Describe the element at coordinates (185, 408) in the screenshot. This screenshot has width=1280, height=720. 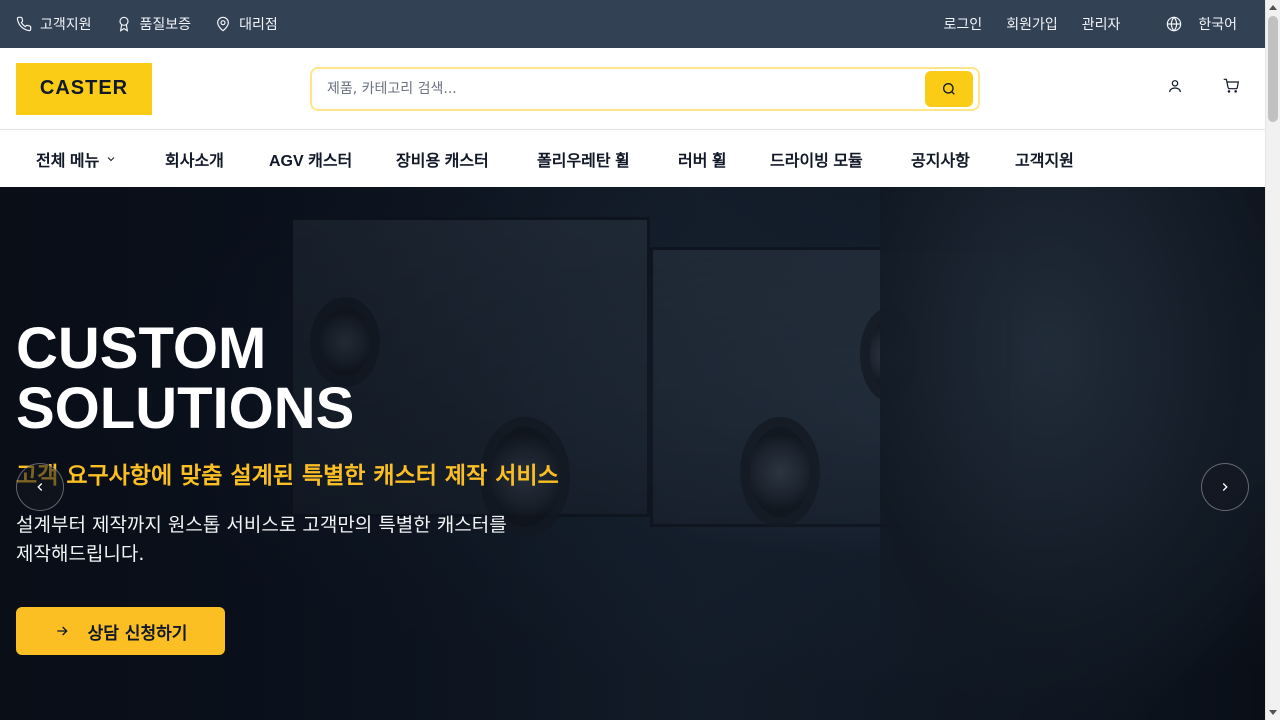
I see `hero-title-line: SOLUTIONS` at that location.